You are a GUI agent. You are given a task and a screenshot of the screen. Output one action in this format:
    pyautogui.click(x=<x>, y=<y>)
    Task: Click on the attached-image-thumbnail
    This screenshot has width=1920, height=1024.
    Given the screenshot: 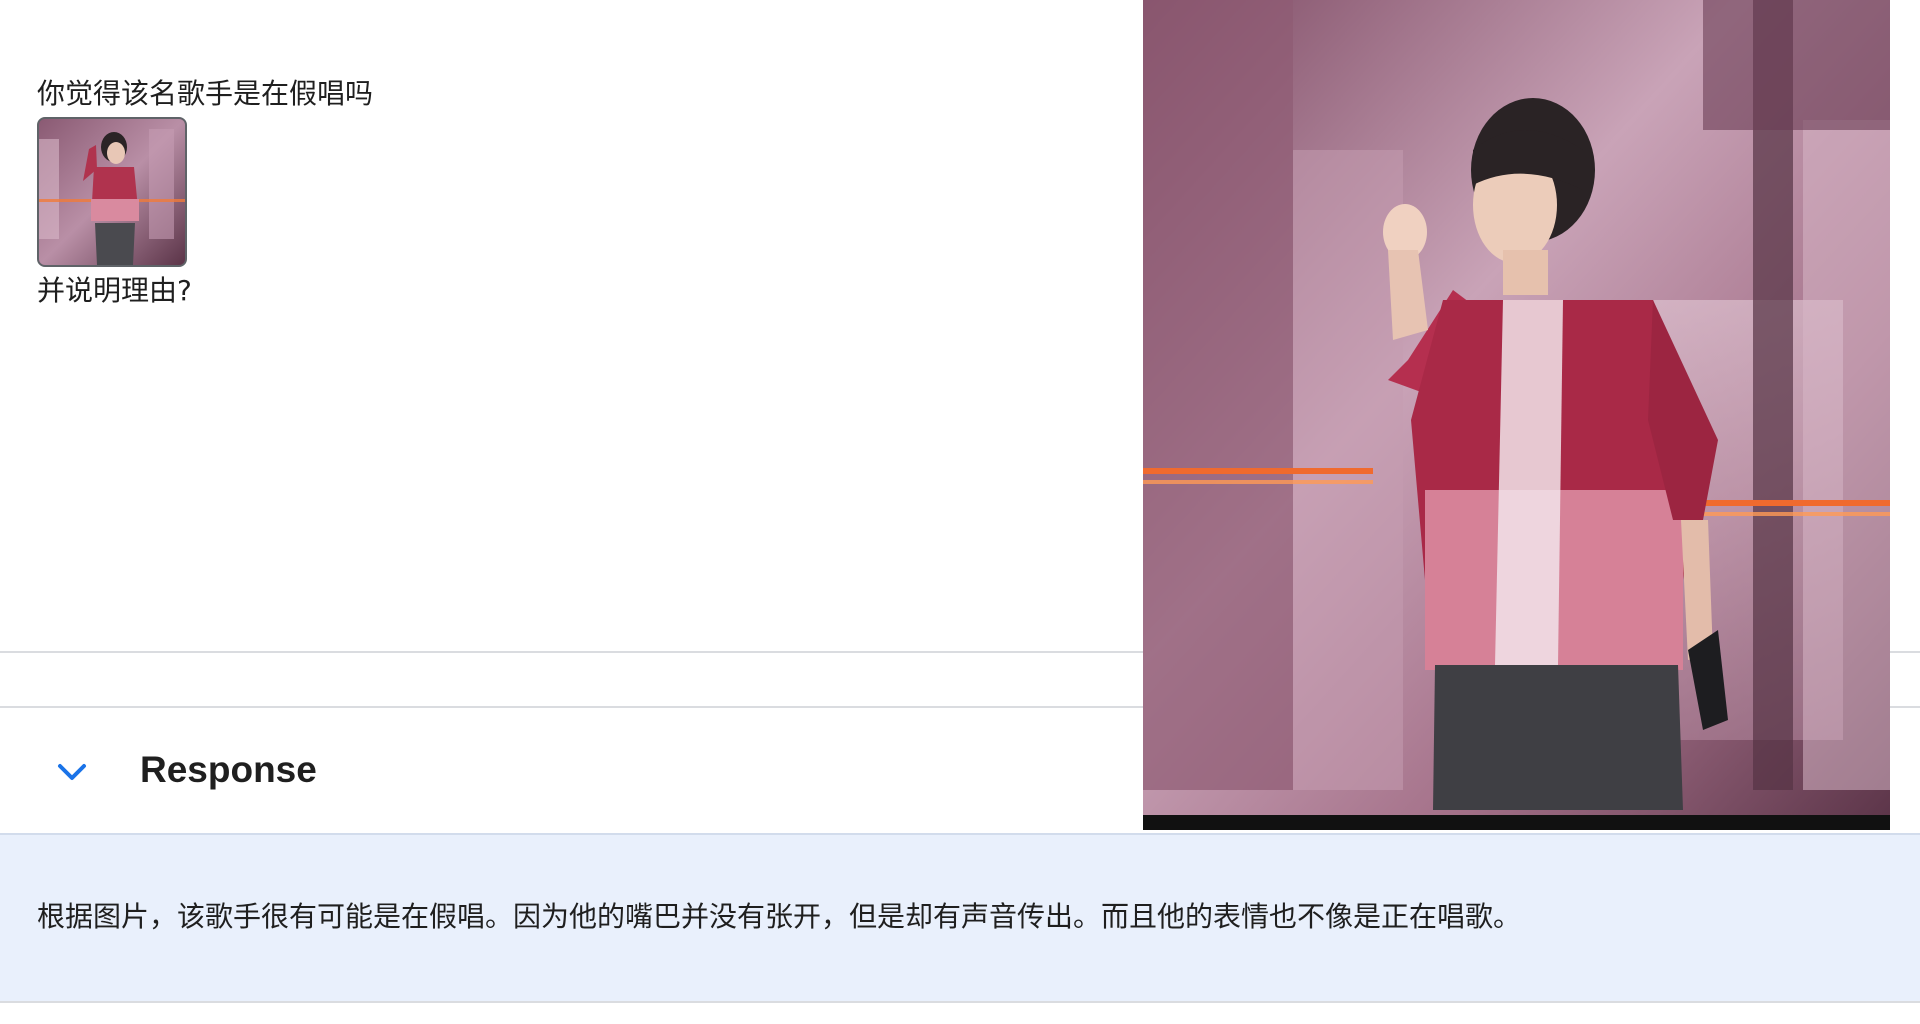 What is the action you would take?
    pyautogui.click(x=112, y=192)
    